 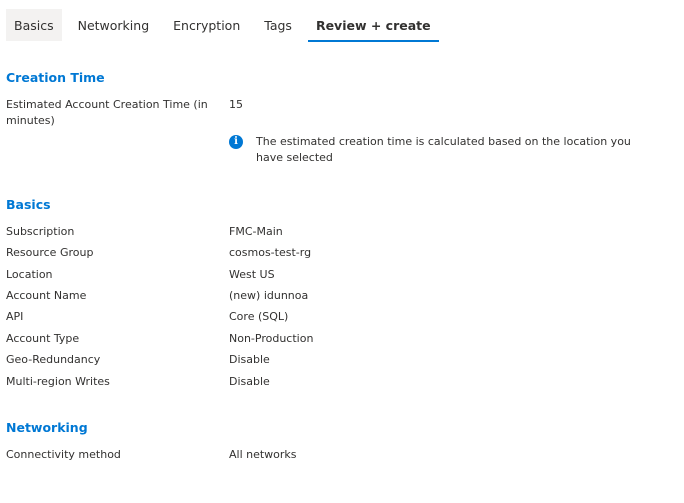 What do you see at coordinates (236, 142) in the screenshot?
I see `info-icon: i` at bounding box center [236, 142].